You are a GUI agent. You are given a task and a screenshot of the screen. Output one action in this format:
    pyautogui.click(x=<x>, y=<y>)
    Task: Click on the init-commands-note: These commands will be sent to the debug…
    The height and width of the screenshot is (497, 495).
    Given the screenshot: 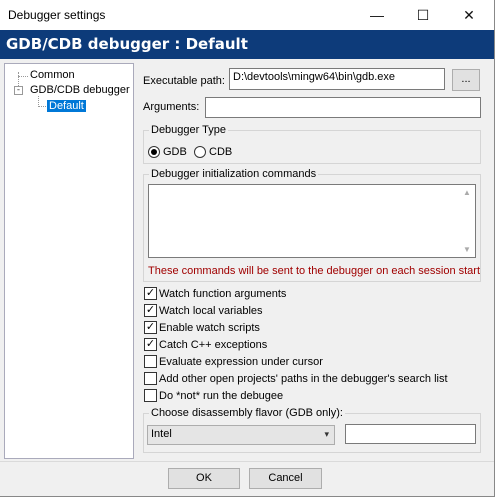 What is the action you would take?
    pyautogui.click(x=314, y=271)
    